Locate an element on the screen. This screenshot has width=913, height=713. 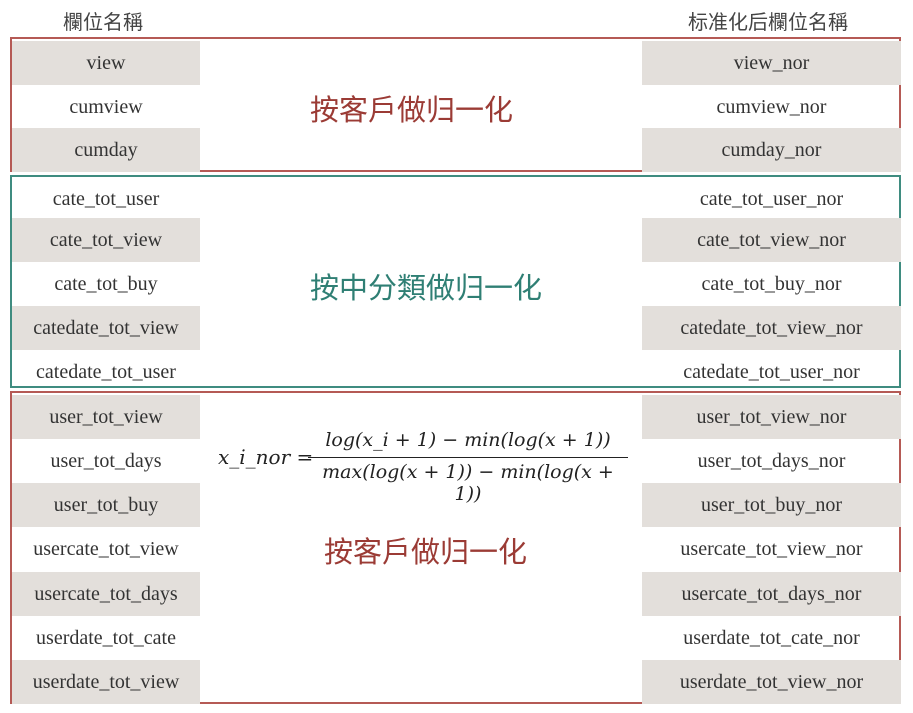
field-name: catedate_tot_user is located at coordinates (106, 372).